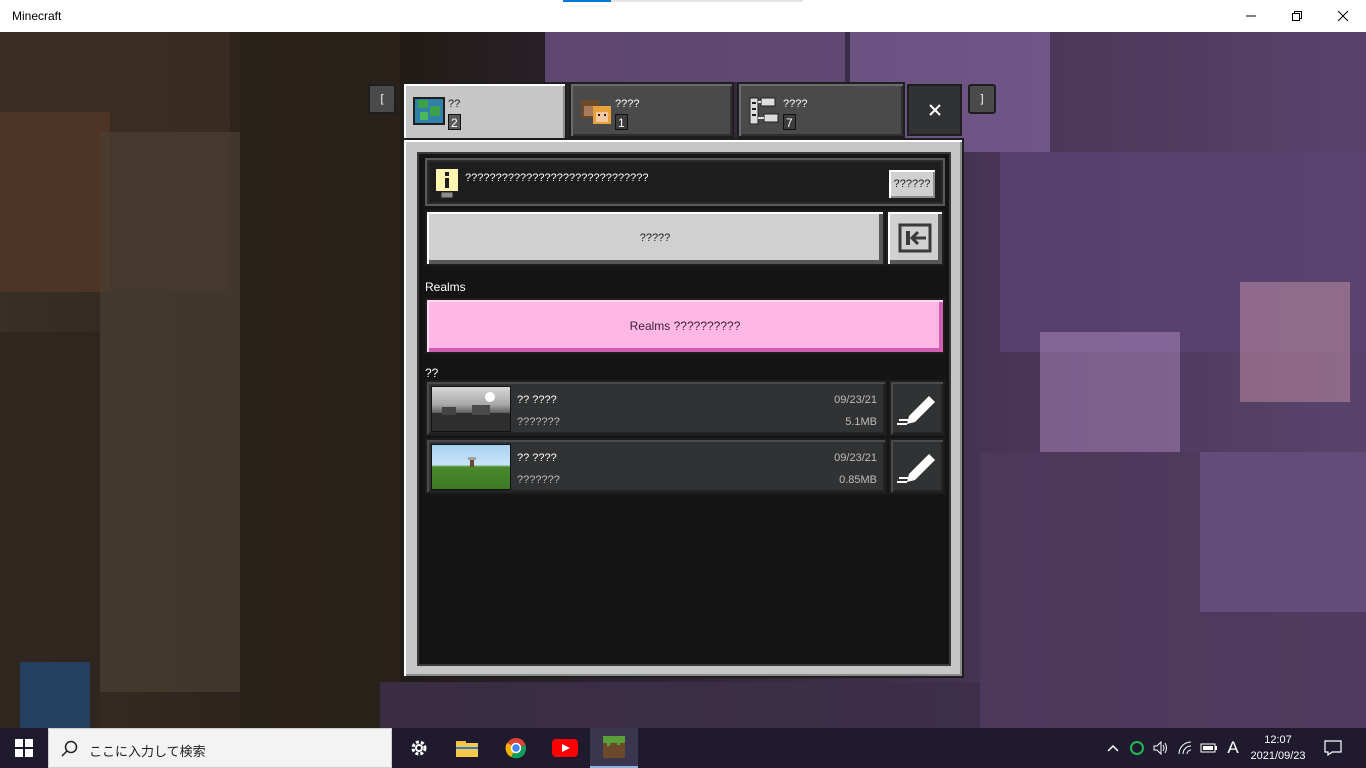  What do you see at coordinates (683, 16) in the screenshot?
I see `window-titlebar: Minecraft` at bounding box center [683, 16].